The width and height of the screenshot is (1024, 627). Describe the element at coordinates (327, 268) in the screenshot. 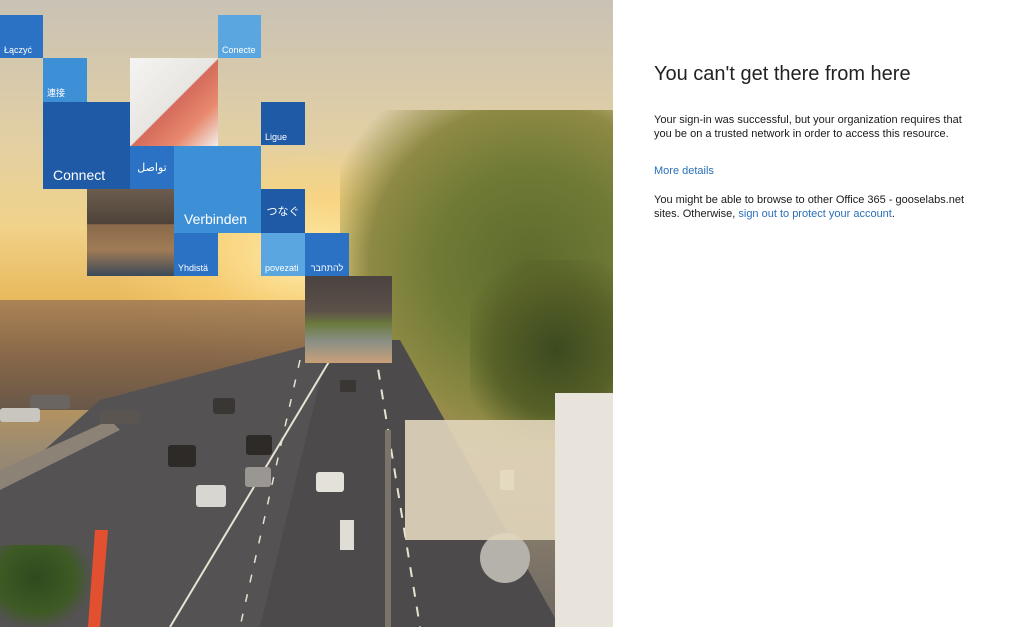

I see `tile-label: להתחבר` at that location.